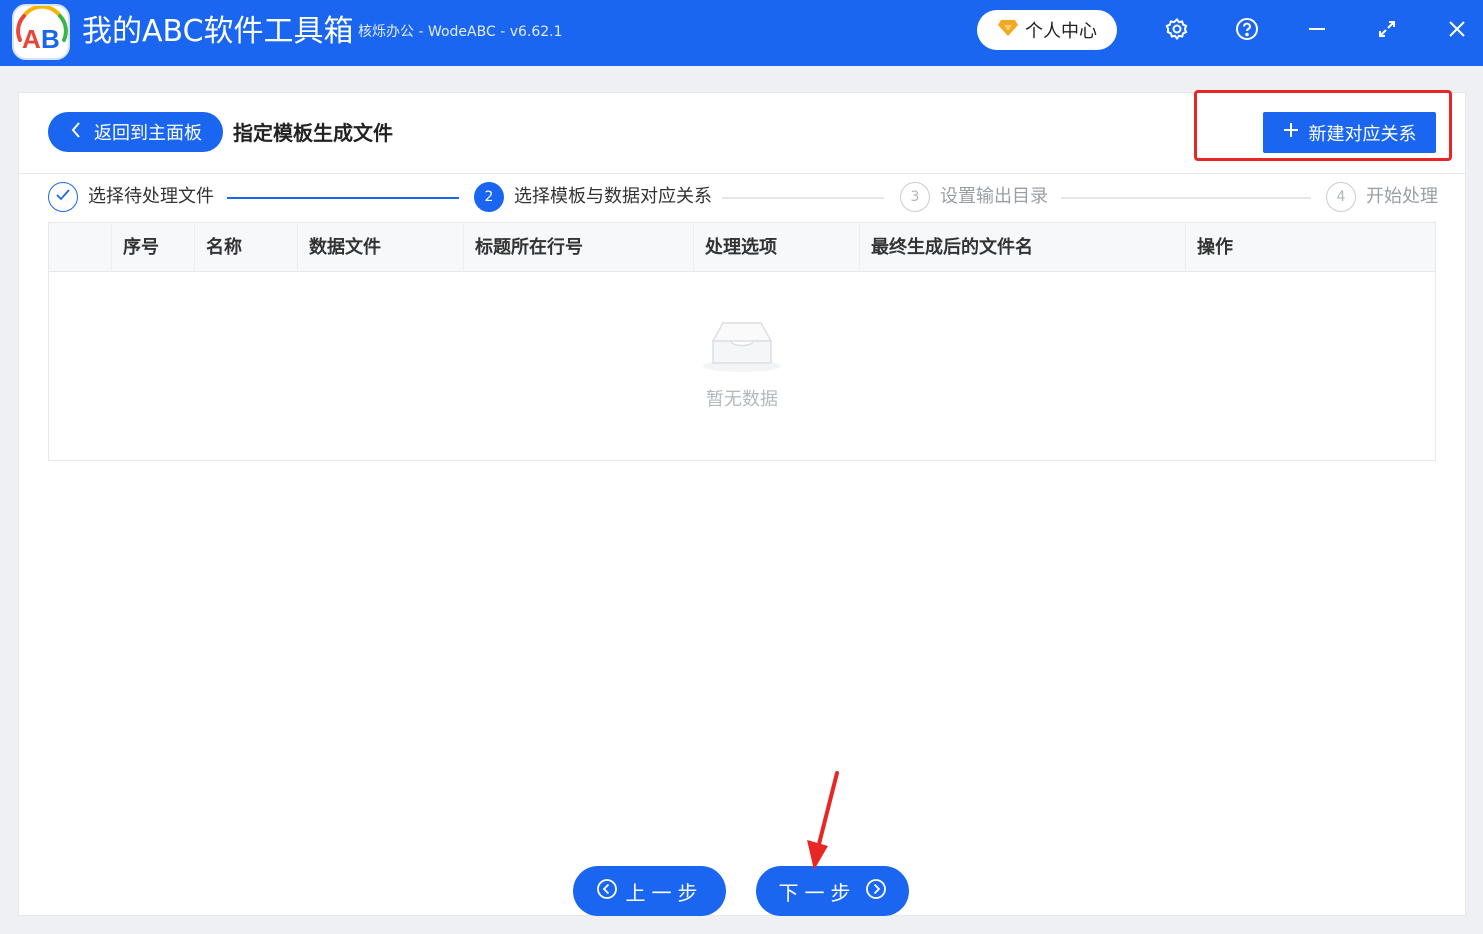  What do you see at coordinates (742, 173) in the screenshot?
I see `header-divider` at bounding box center [742, 173].